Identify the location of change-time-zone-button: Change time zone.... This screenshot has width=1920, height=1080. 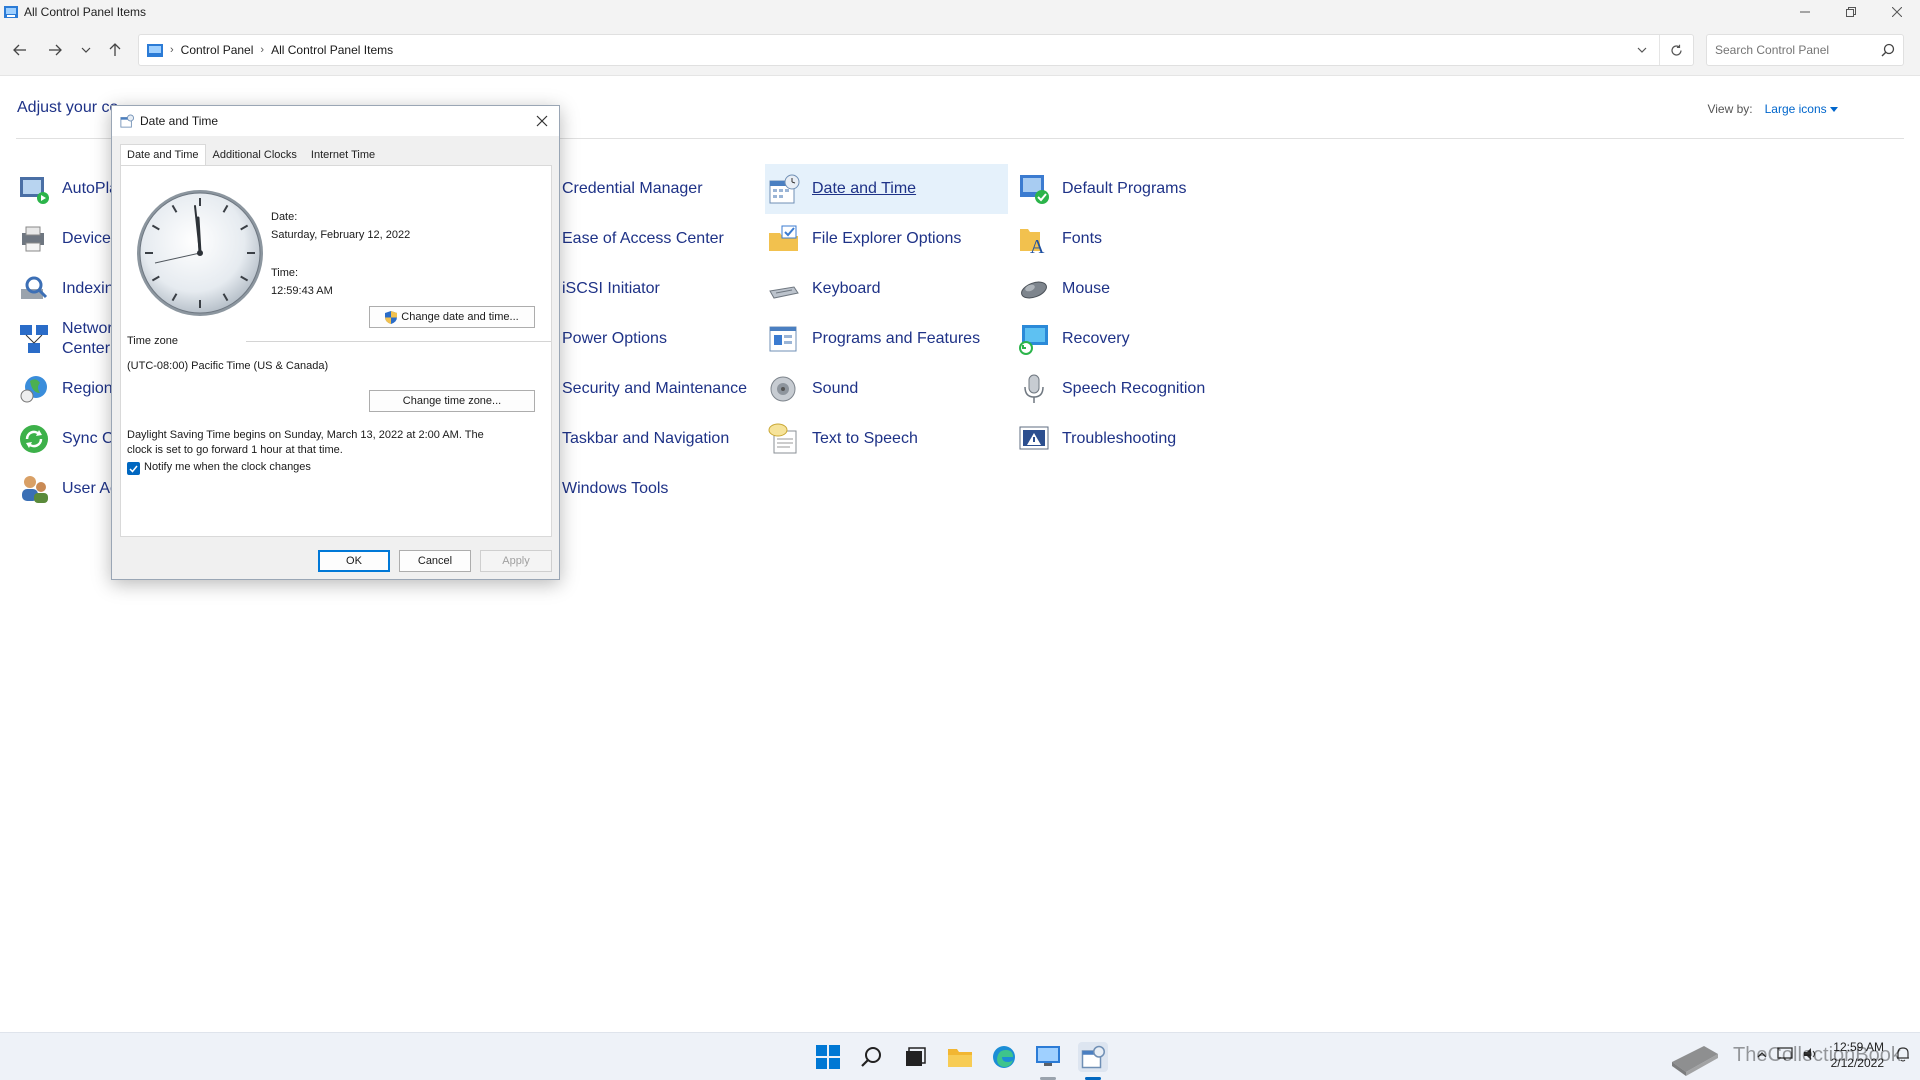
(452, 401).